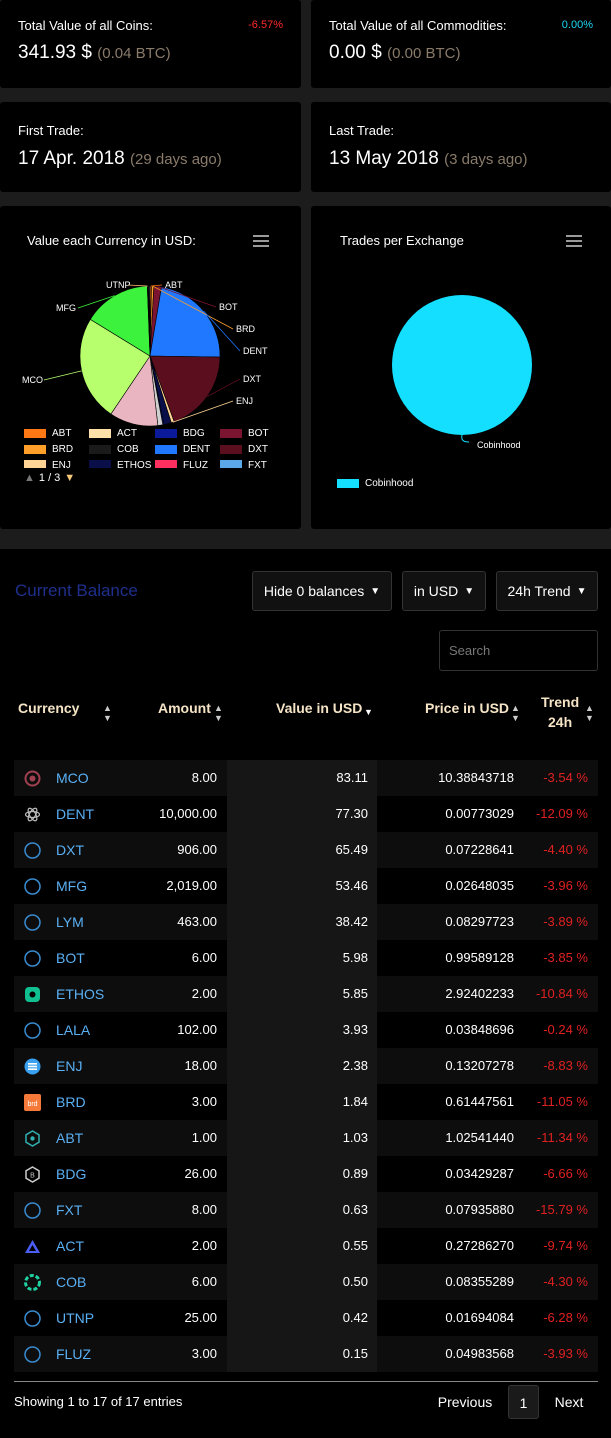 The width and height of the screenshot is (611, 1438). Describe the element at coordinates (194, 433) in the screenshot. I see `legend-label: BDG` at that location.